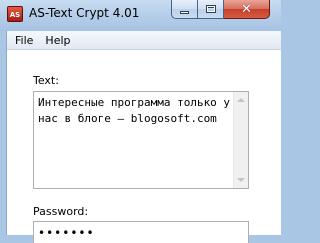 The height and width of the screenshot is (243, 320). I want to click on minimize-button, so click(184, 9).